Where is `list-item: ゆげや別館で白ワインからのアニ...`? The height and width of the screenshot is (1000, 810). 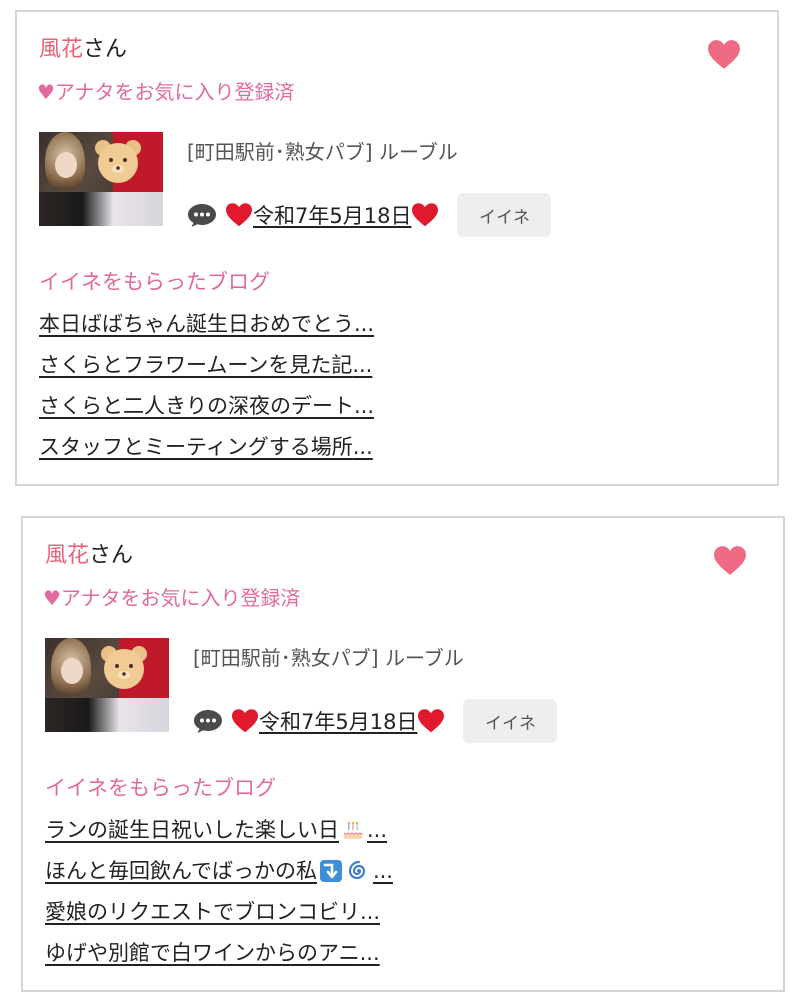
list-item: ゆげや別館で白ワインからのアニ... is located at coordinates (219, 959).